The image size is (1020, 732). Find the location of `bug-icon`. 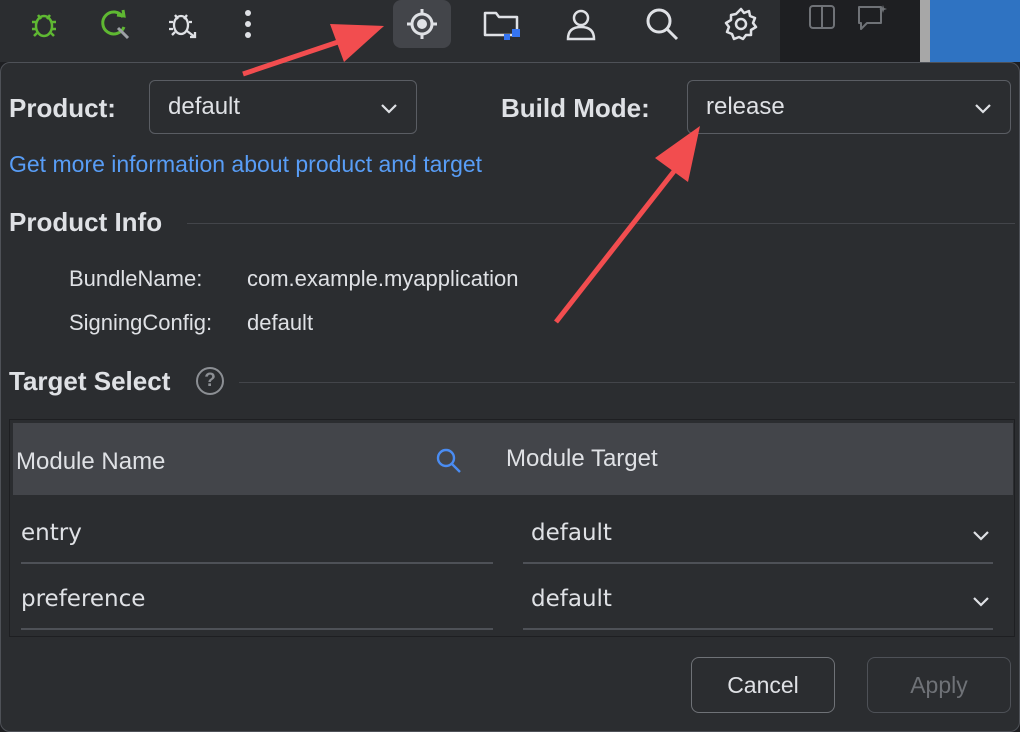

bug-icon is located at coordinates (44, 24).